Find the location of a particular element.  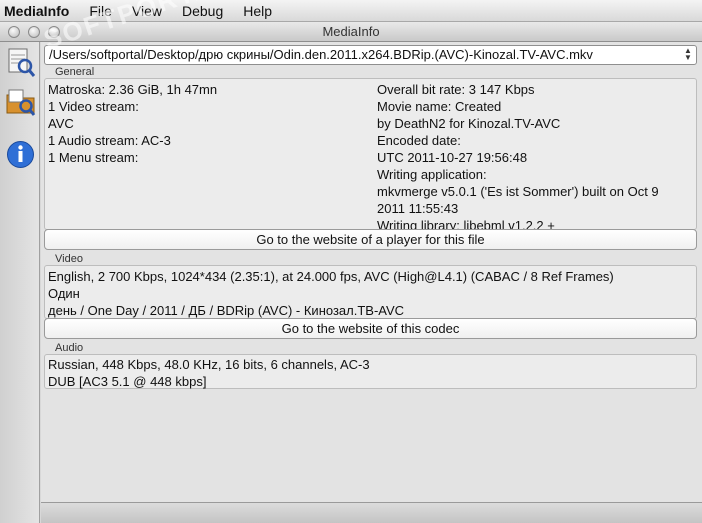

window-title-bar: MediaInfo is located at coordinates (351, 32).